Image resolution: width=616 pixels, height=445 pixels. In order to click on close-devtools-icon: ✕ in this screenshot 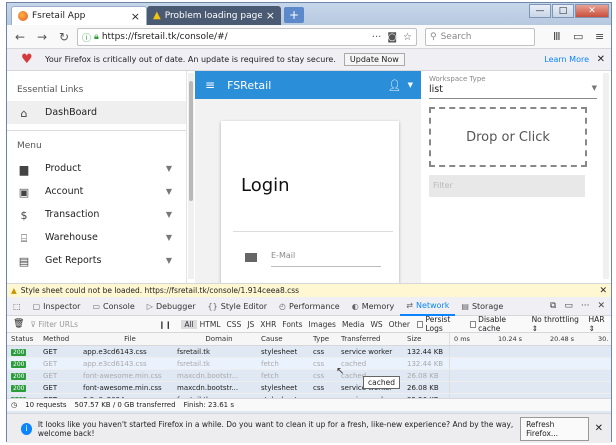, I will do `click(601, 306)`.